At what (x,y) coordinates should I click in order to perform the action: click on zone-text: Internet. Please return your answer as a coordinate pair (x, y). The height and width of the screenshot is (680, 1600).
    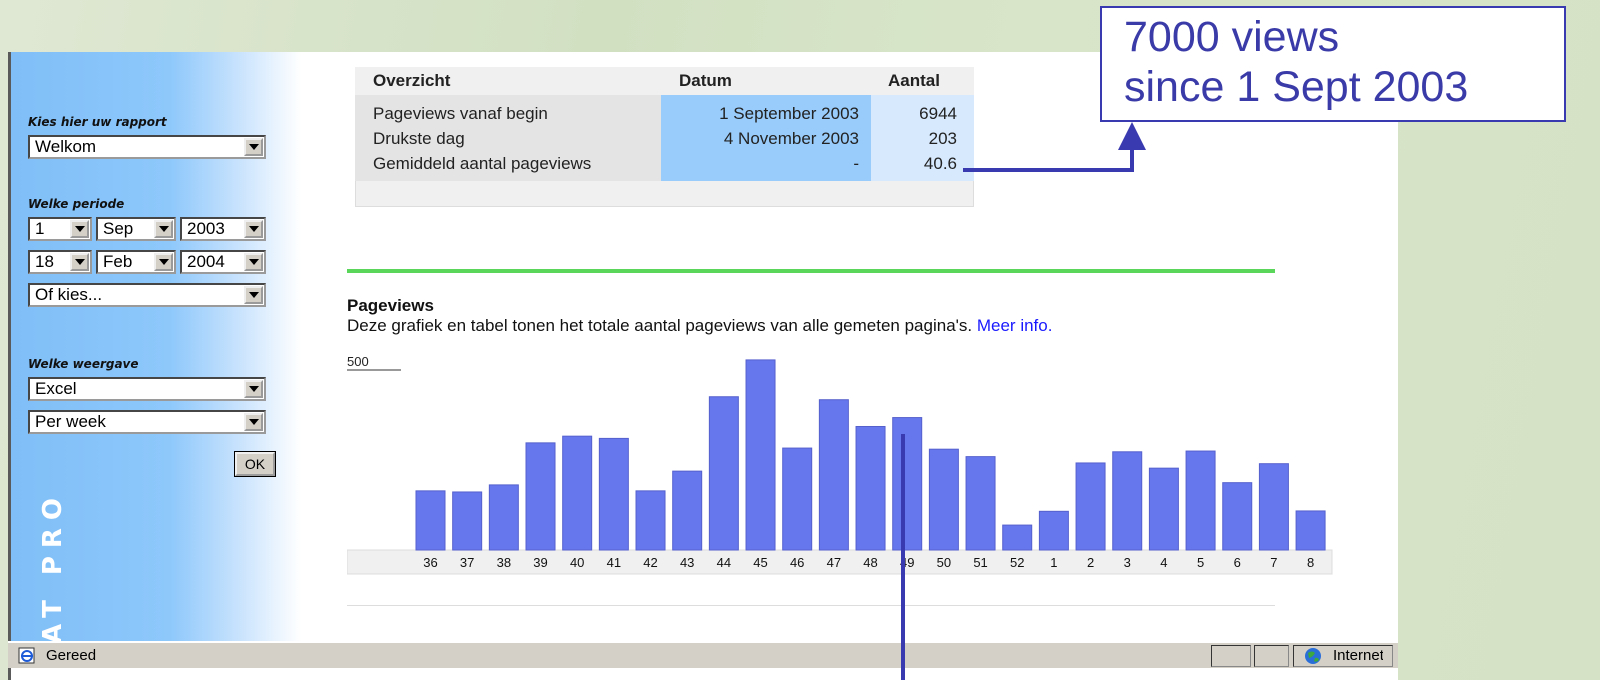
    Looking at the image, I should click on (1358, 655).